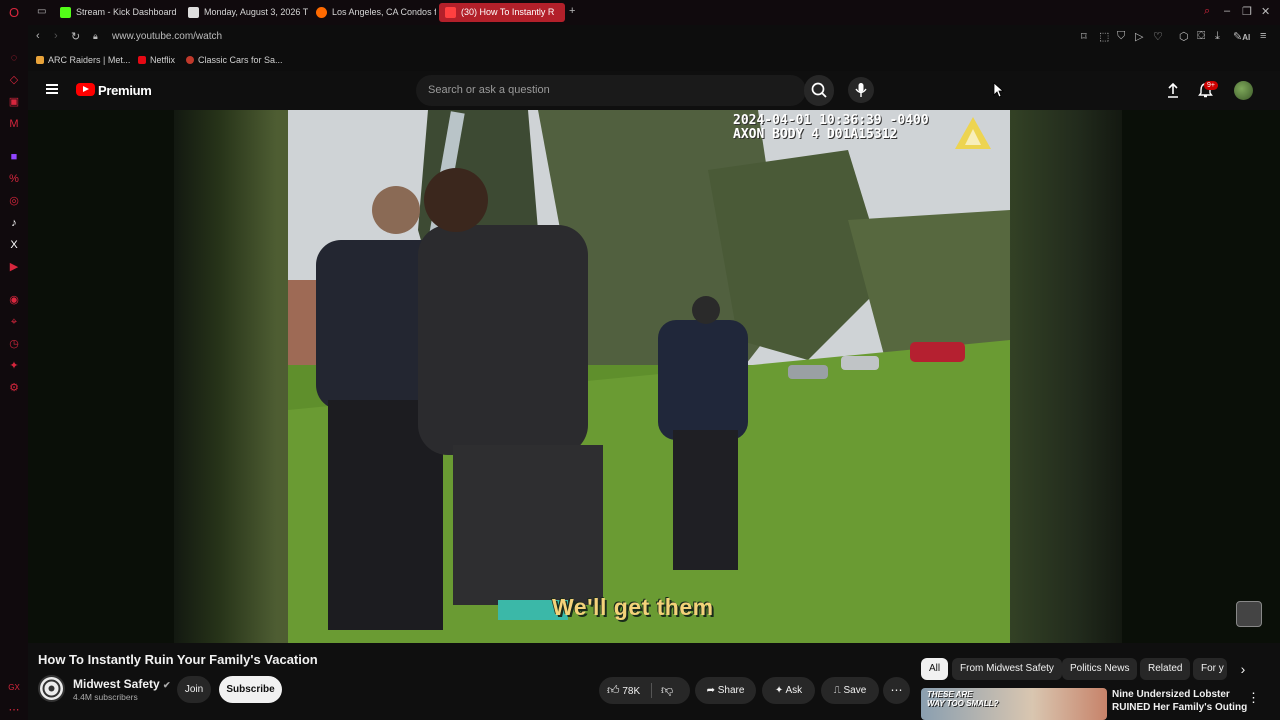 This screenshot has width=1280, height=720. I want to click on search-icon, so click(819, 90).